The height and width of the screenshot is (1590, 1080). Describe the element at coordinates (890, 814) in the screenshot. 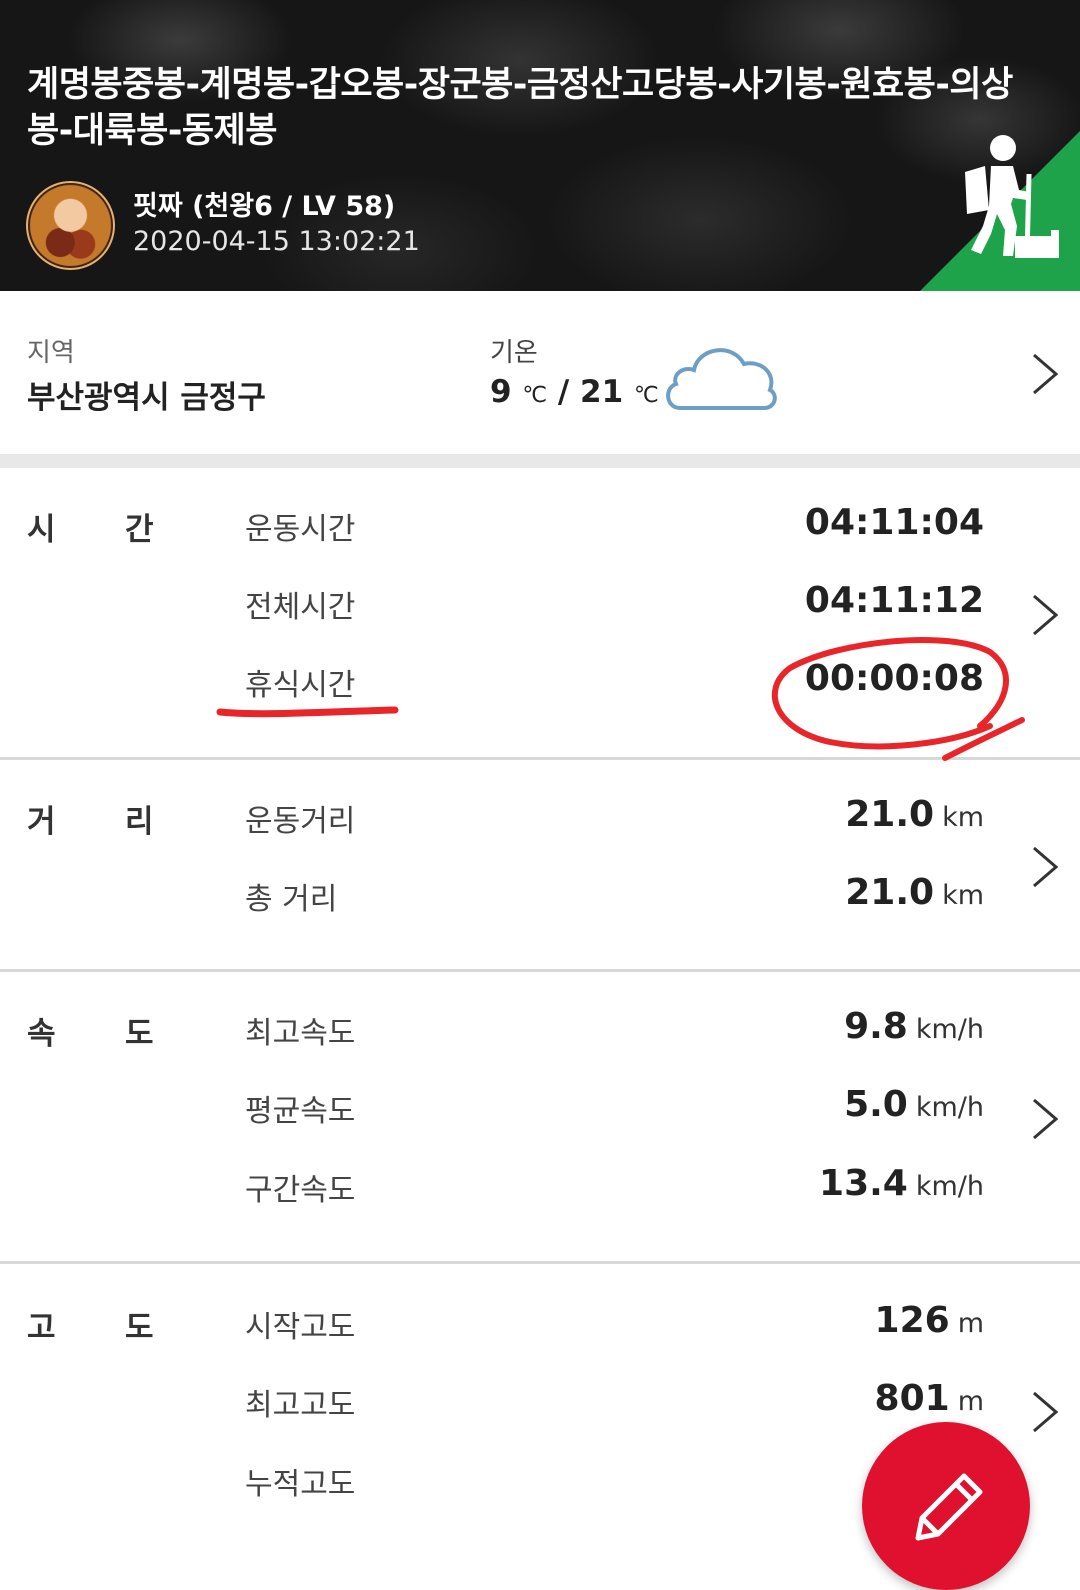

I see `moving-distance-number: 21.0` at that location.